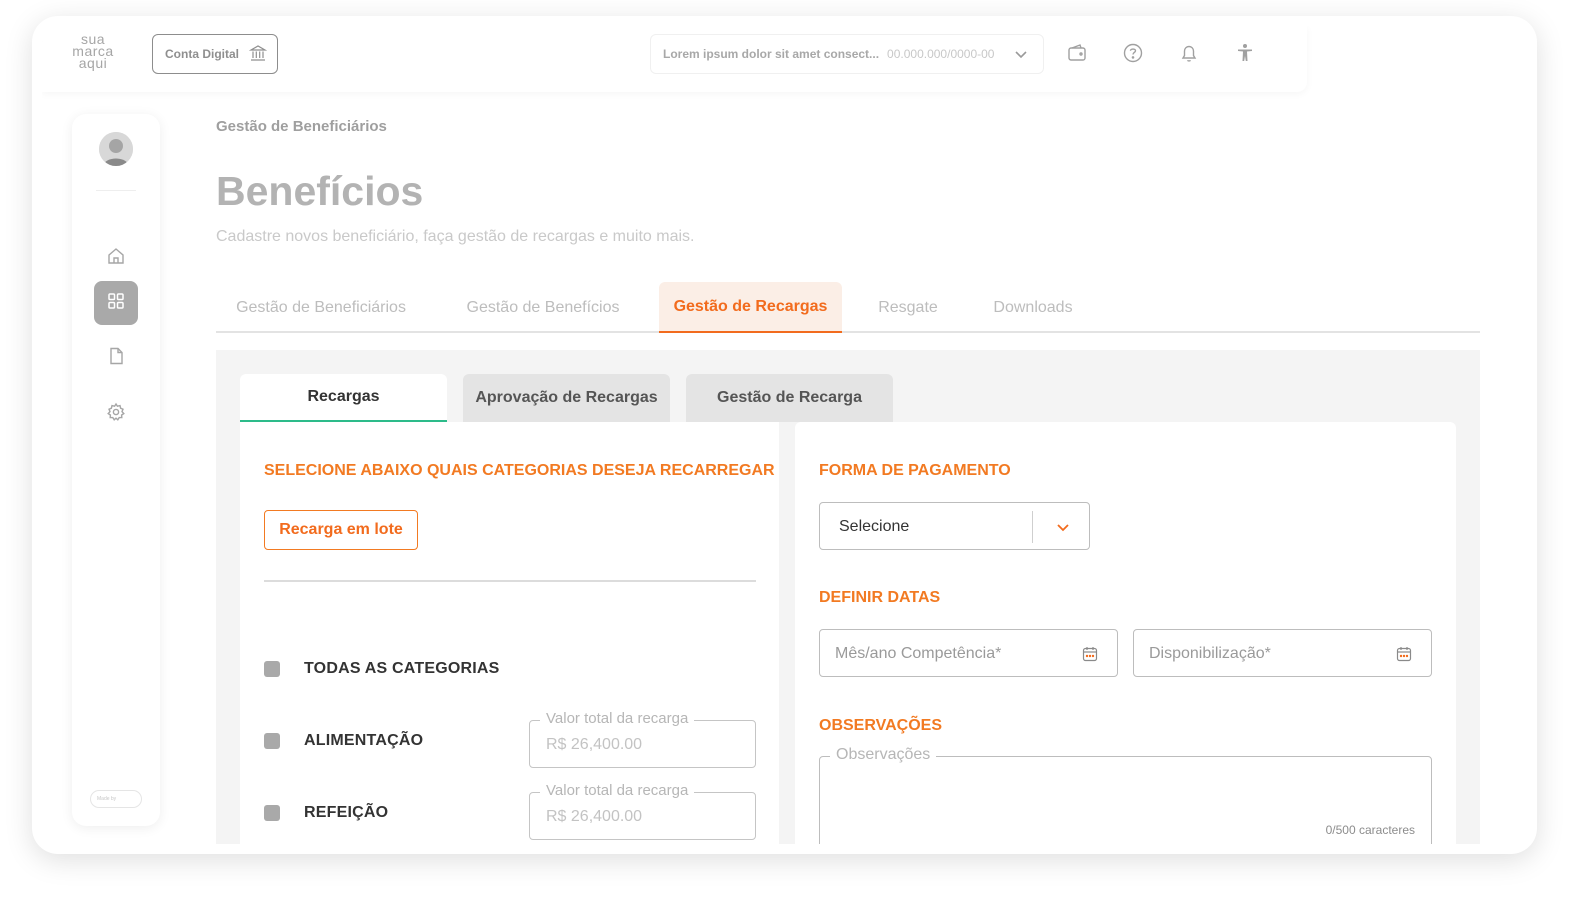  I want to click on category-label: ALIMENTAÇÃO, so click(364, 740).